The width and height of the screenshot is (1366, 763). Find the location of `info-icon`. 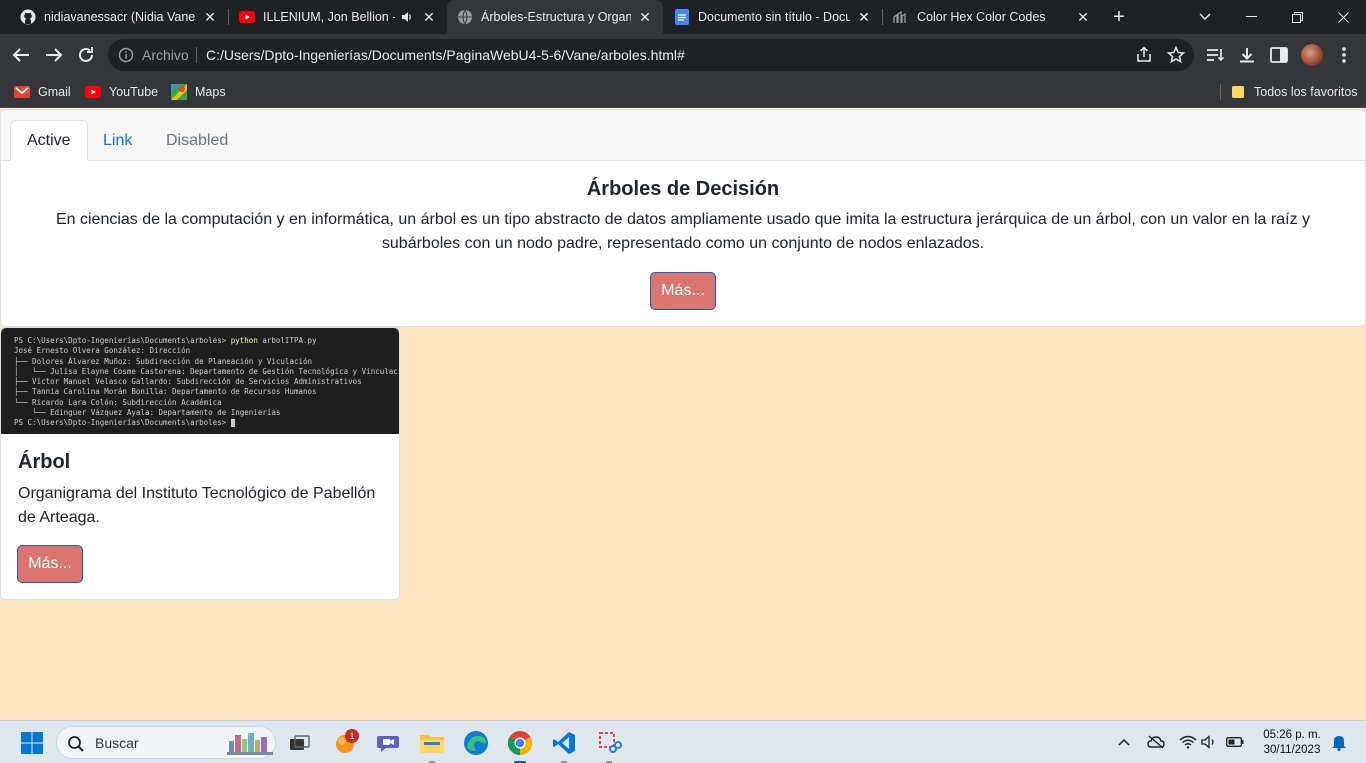

info-icon is located at coordinates (126, 55).